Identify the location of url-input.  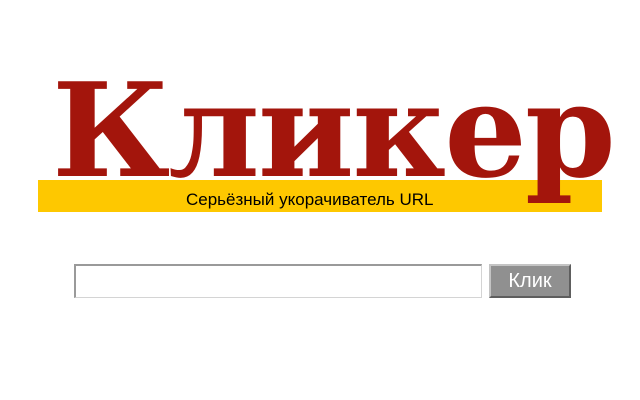
(278, 281).